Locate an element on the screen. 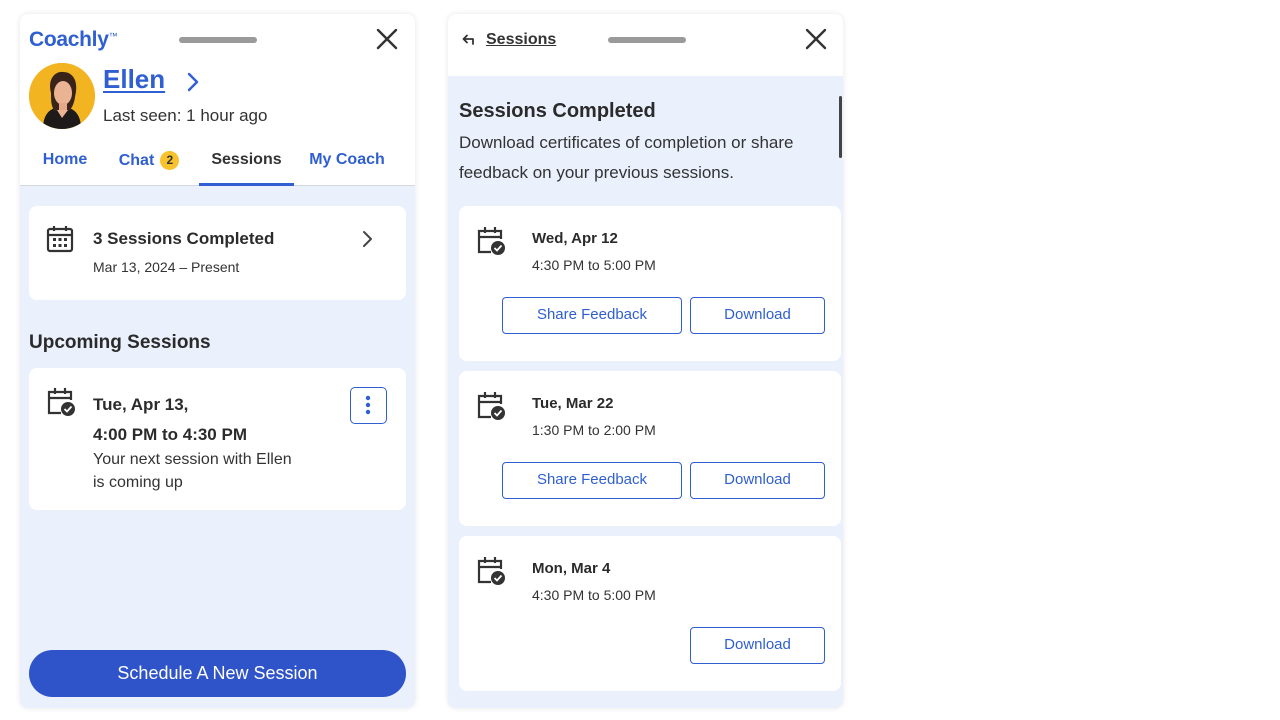  tab-bar: Home Chat 2 Sessions My Coach is located at coordinates (217, 164).